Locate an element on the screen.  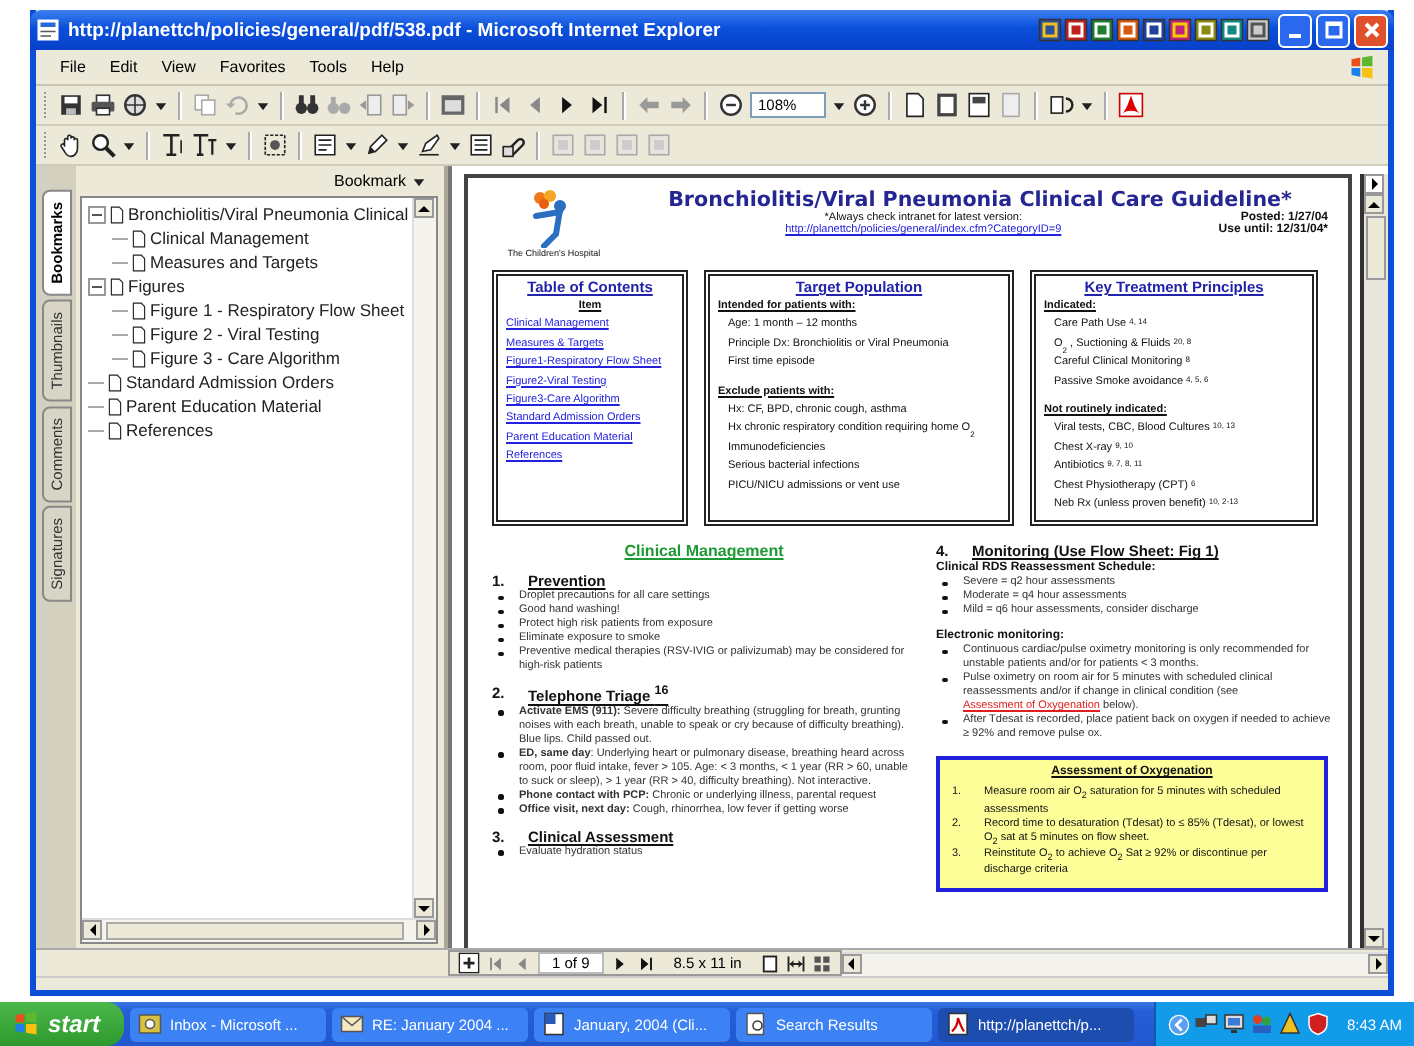
menu-item: Edit is located at coordinates (123, 67).